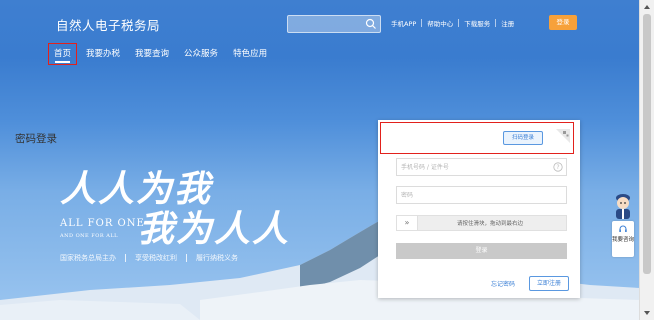 This screenshot has width=654, height=320. Describe the element at coordinates (201, 54) in the screenshot. I see `nav-item-public-service: 公众服务` at that location.